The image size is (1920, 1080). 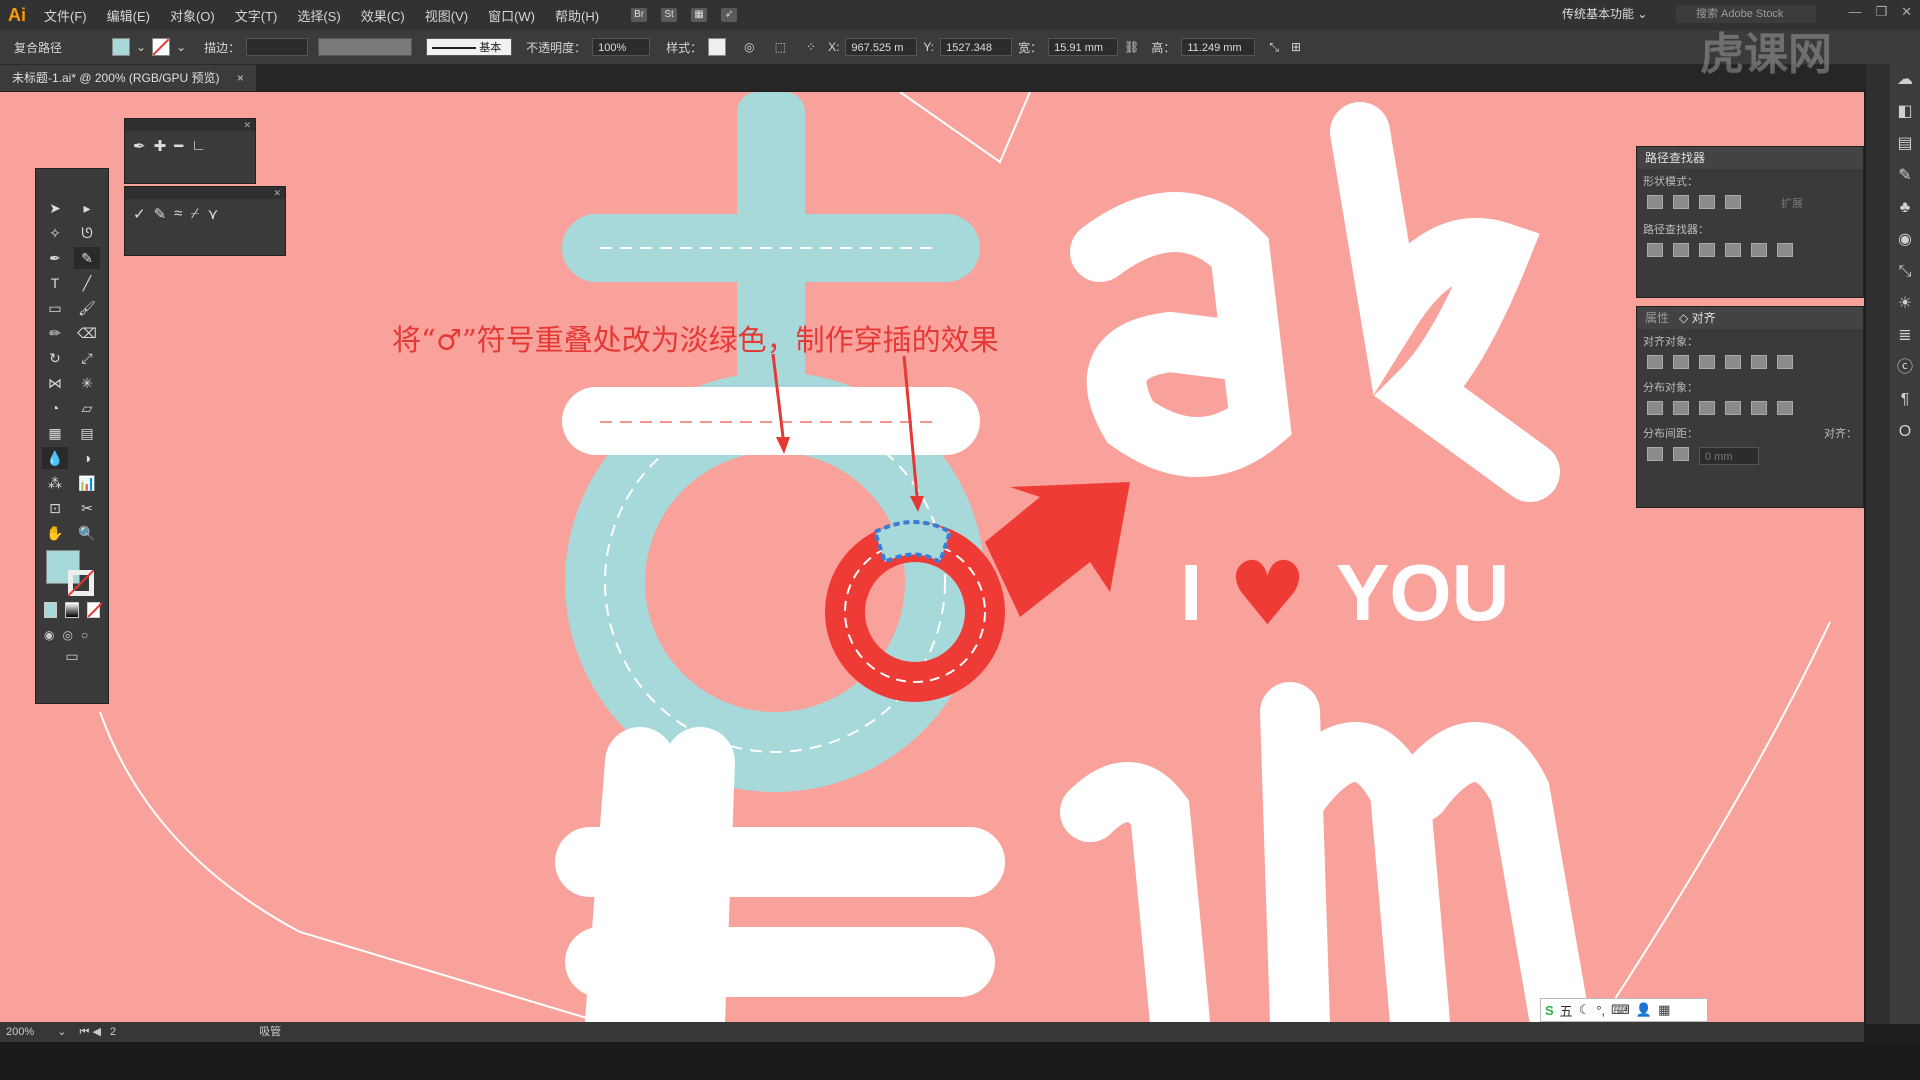 I want to click on minus-front-icon, so click(x=1681, y=202).